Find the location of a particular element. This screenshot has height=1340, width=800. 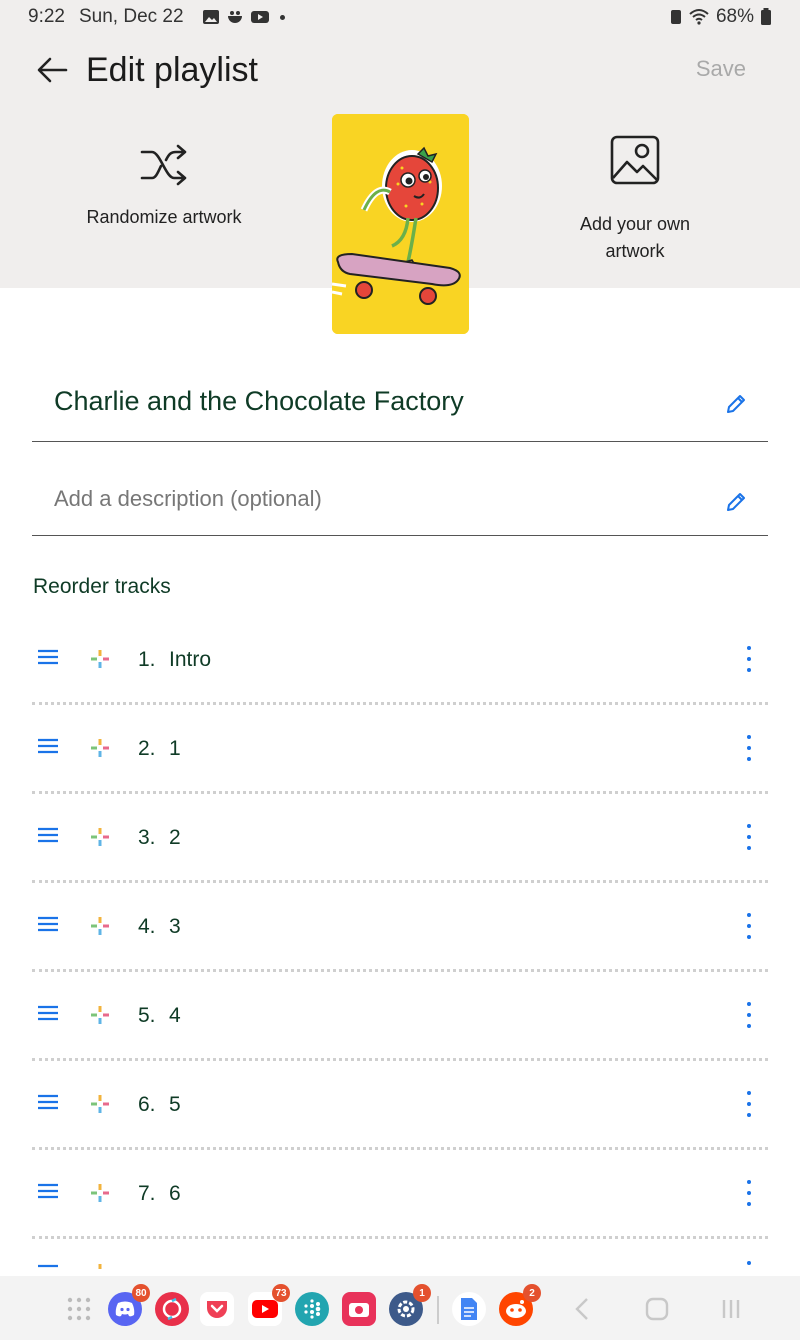

youtube-status-icon is located at coordinates (259, 17).